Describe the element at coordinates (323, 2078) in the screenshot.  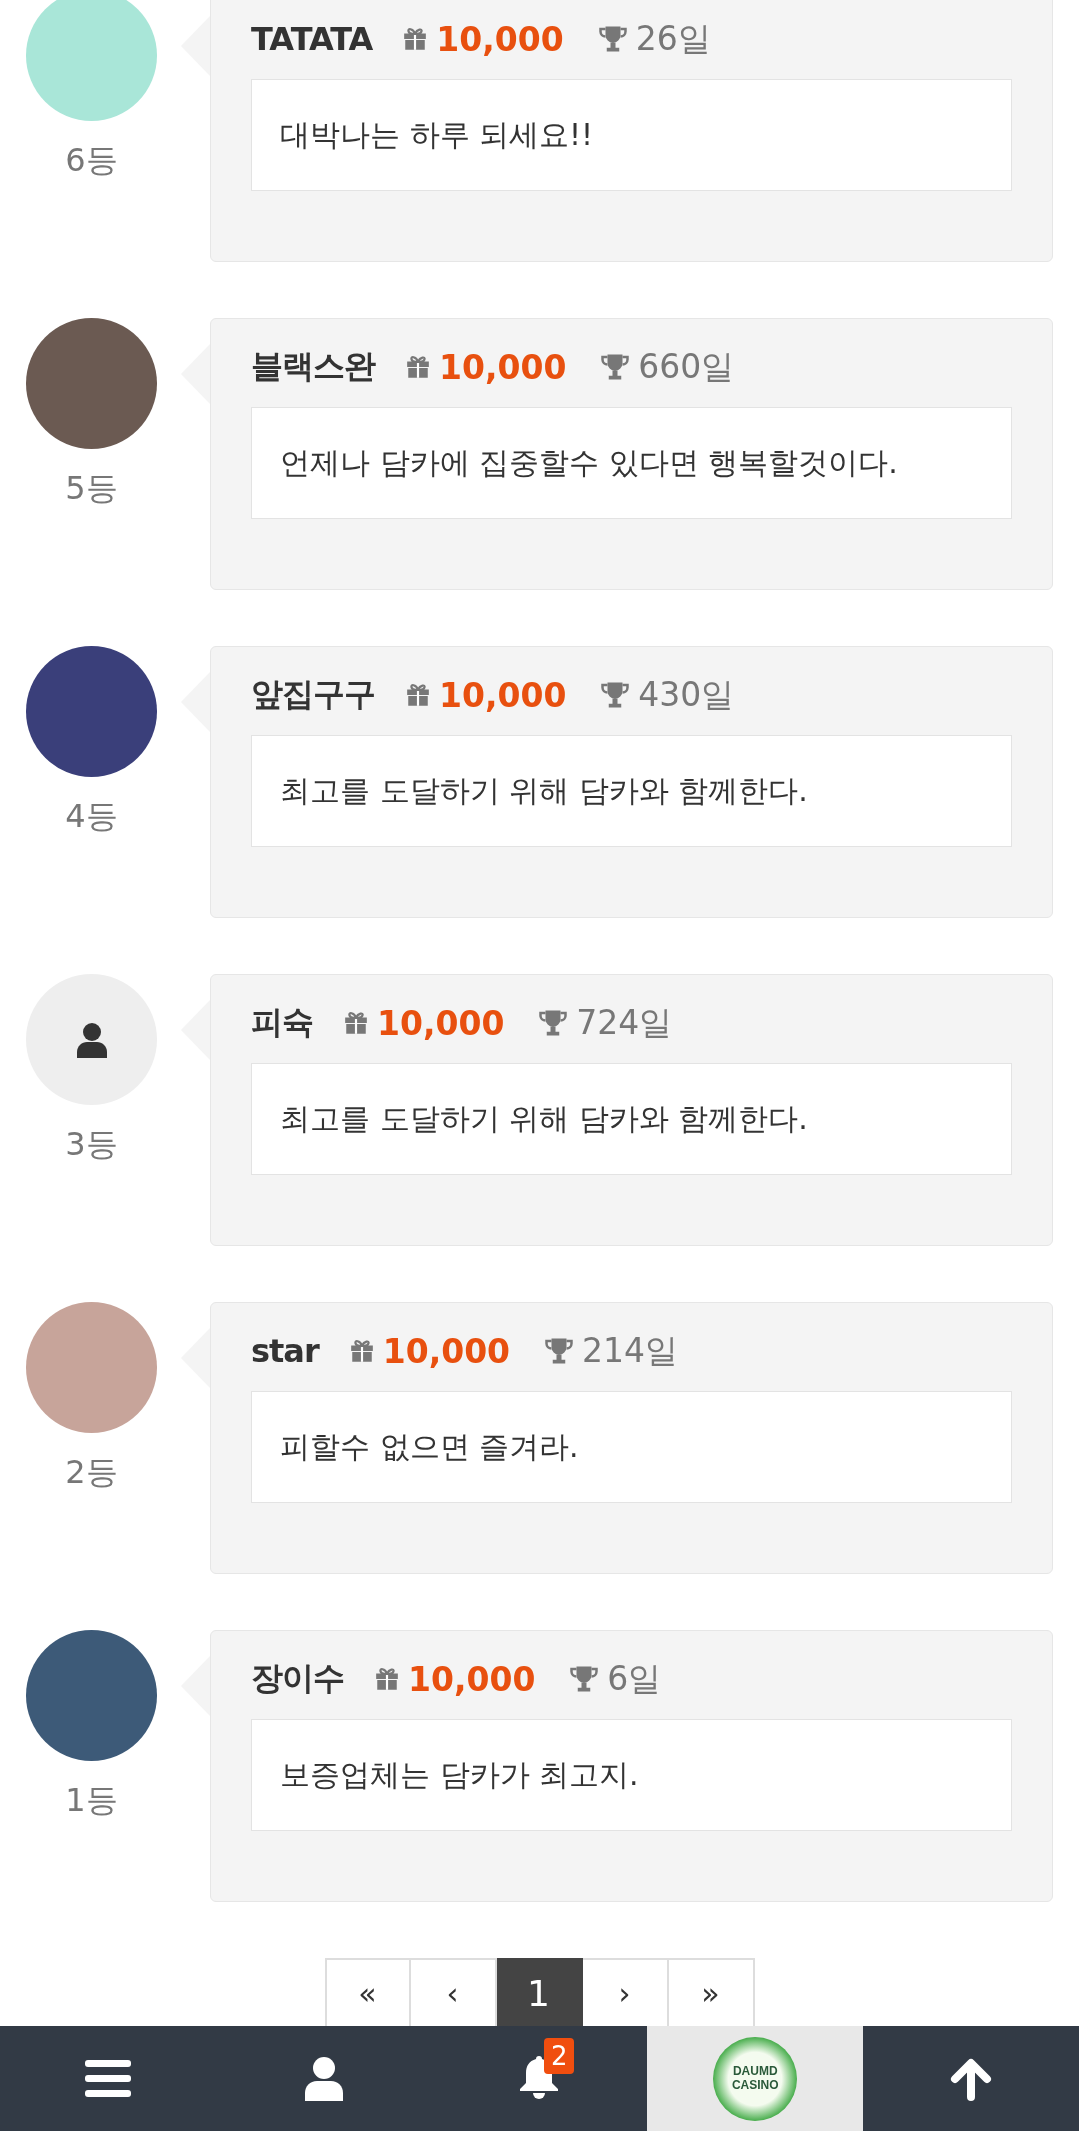
I see `user-icon` at that location.